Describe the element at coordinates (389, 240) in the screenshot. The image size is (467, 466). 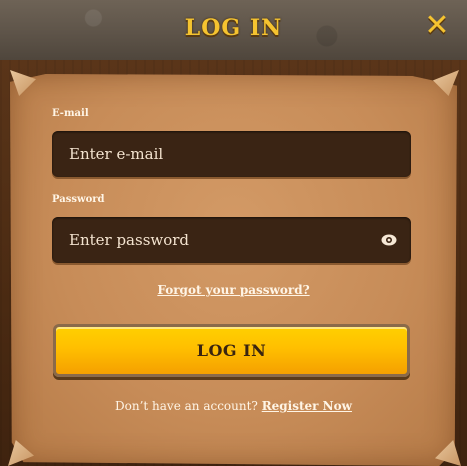
I see `eye-icon` at that location.